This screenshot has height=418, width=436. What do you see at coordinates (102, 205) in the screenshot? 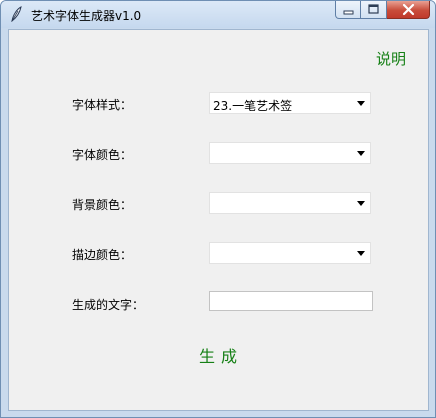
I see `background-color-label: 背景颜色：` at bounding box center [102, 205].